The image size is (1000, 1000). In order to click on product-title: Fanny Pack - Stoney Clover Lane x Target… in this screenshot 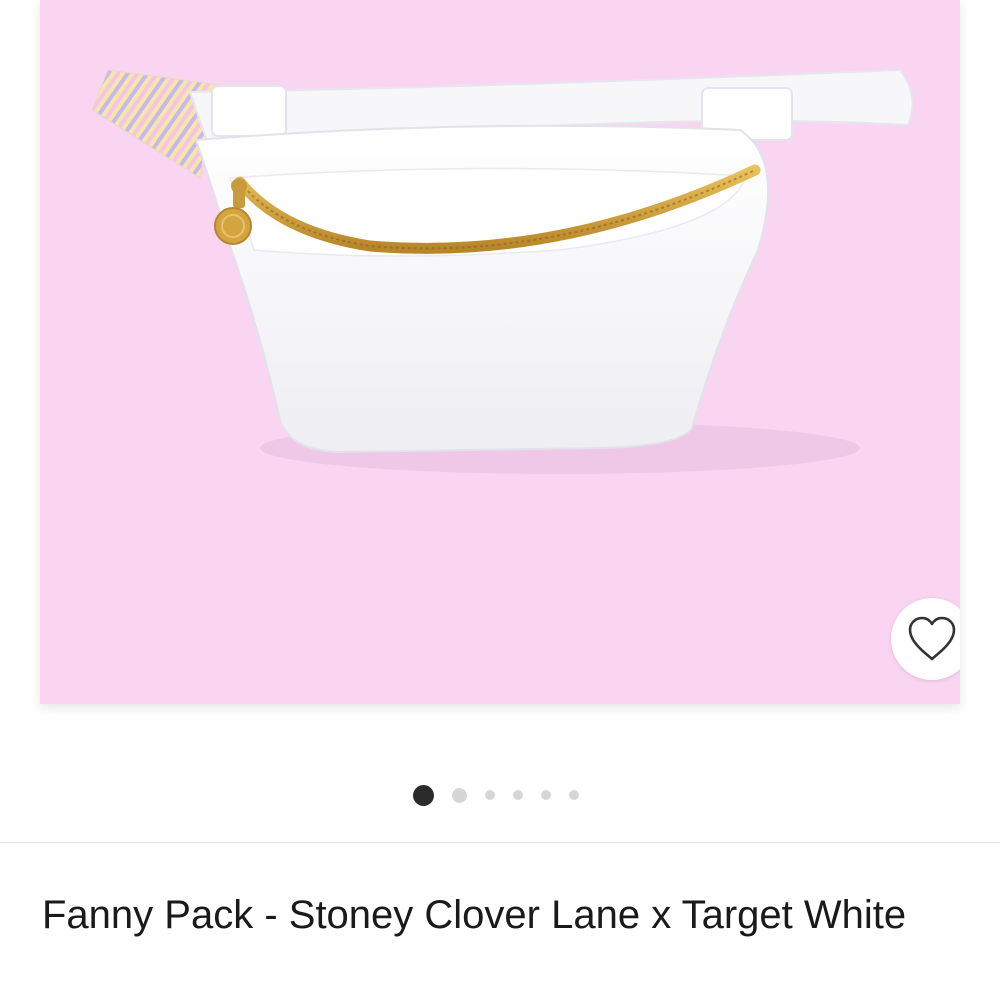, I will do `click(474, 915)`.